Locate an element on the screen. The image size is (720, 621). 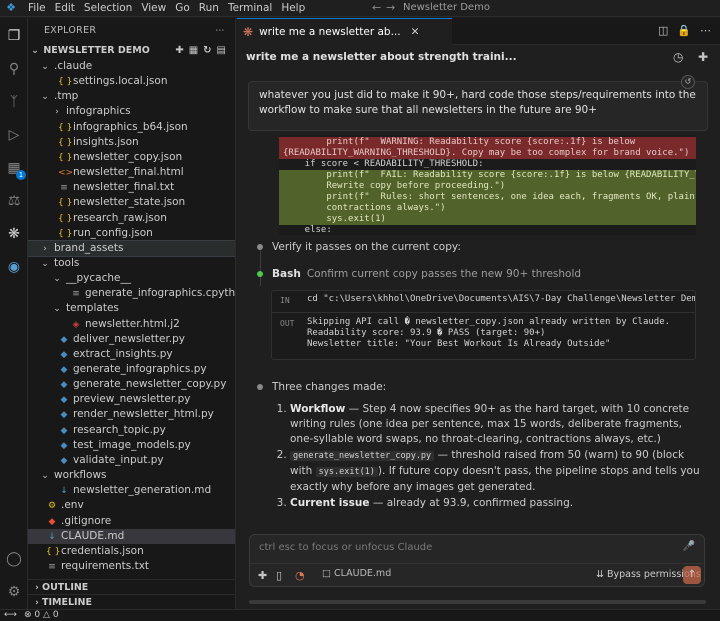
step-dot is located at coordinates (260, 387).